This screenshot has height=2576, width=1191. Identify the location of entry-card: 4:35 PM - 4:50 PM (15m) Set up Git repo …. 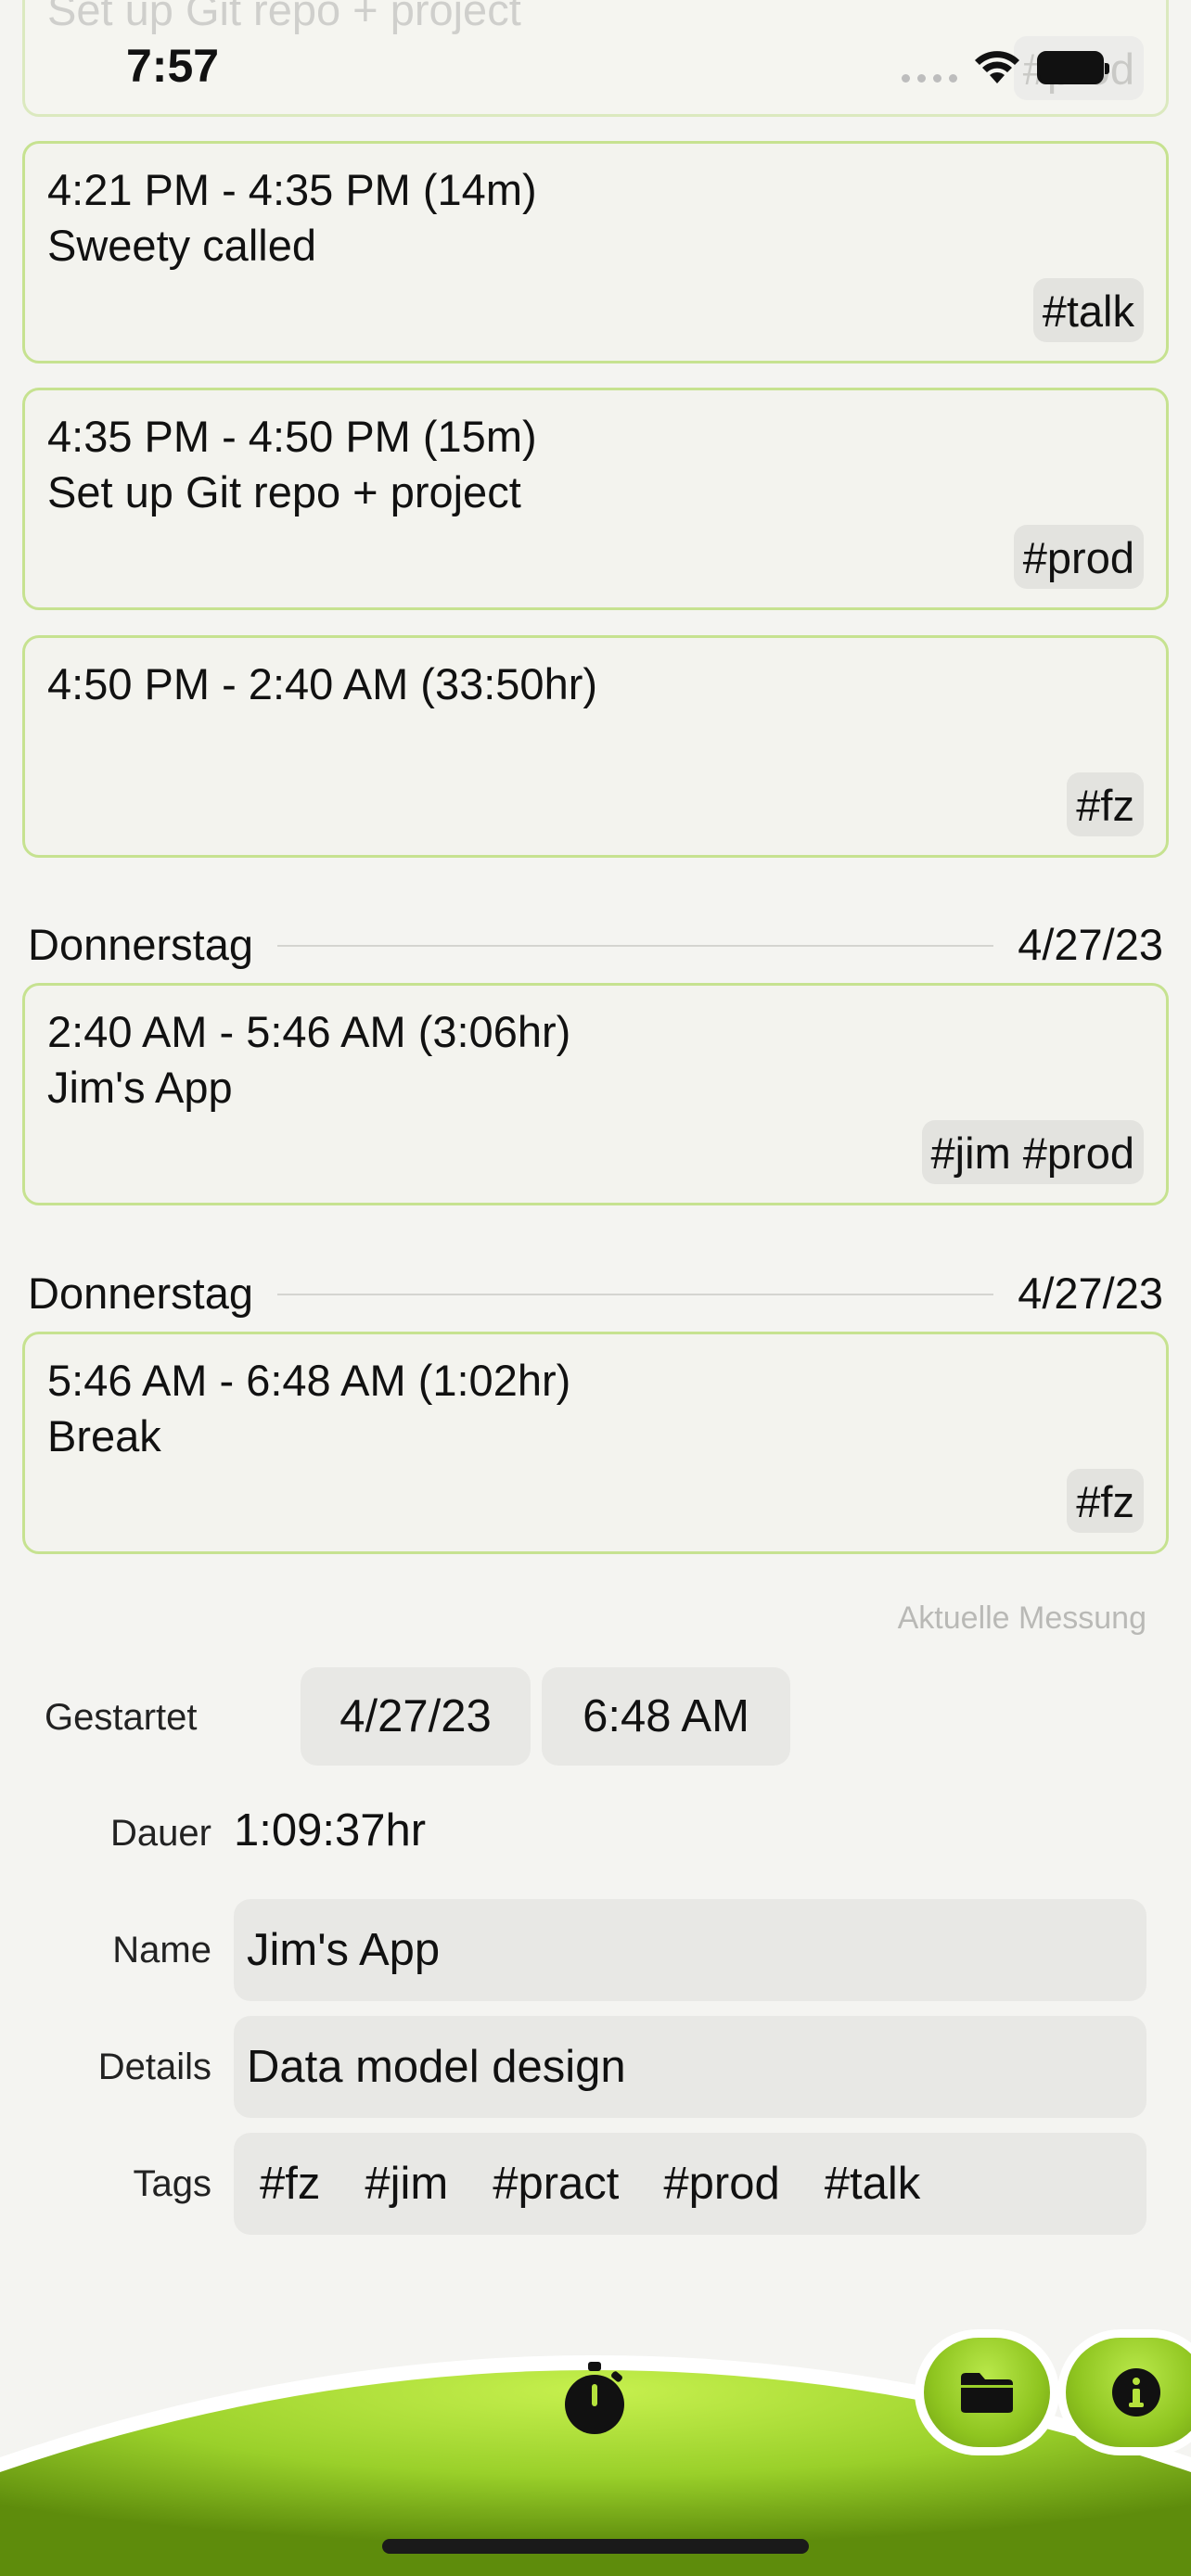
(595, 499).